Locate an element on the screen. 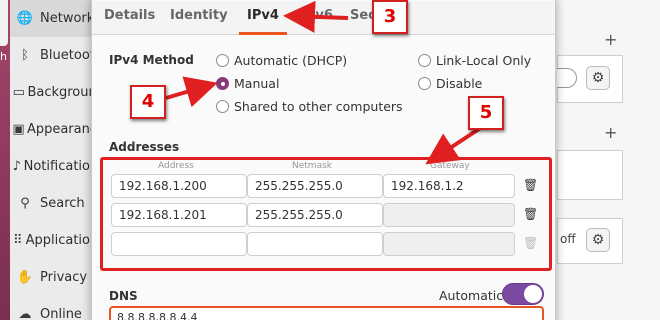 The height and width of the screenshot is (320, 660). addresses-label: Addresses is located at coordinates (144, 147).